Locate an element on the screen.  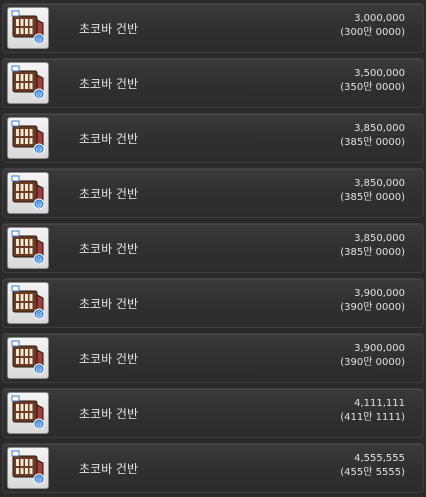
item-price-block: 4,111,111 (411만 1111) is located at coordinates (372, 411).